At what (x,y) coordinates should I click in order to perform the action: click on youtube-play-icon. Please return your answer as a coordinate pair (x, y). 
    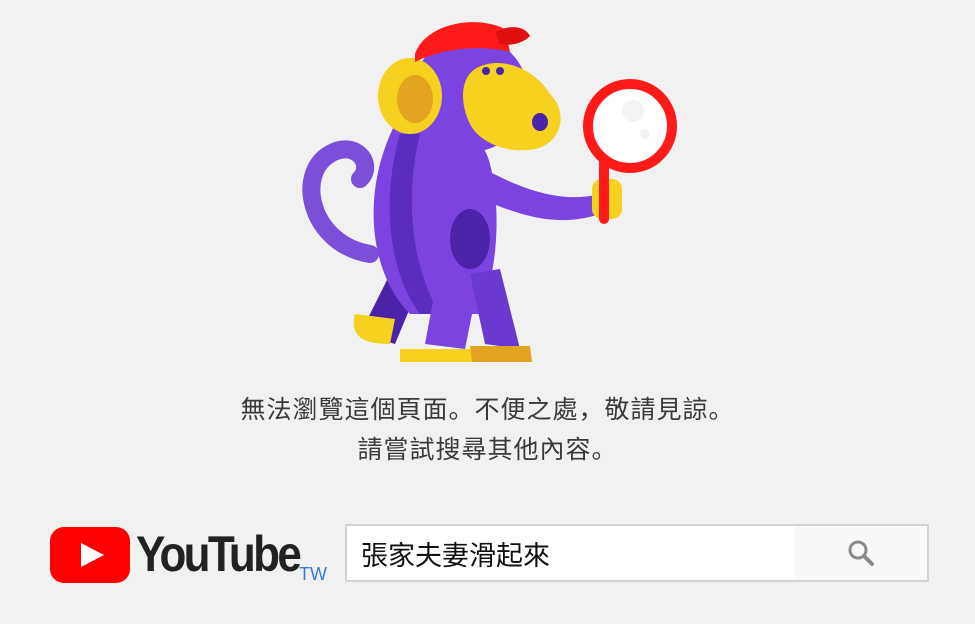
    Looking at the image, I should click on (90, 555).